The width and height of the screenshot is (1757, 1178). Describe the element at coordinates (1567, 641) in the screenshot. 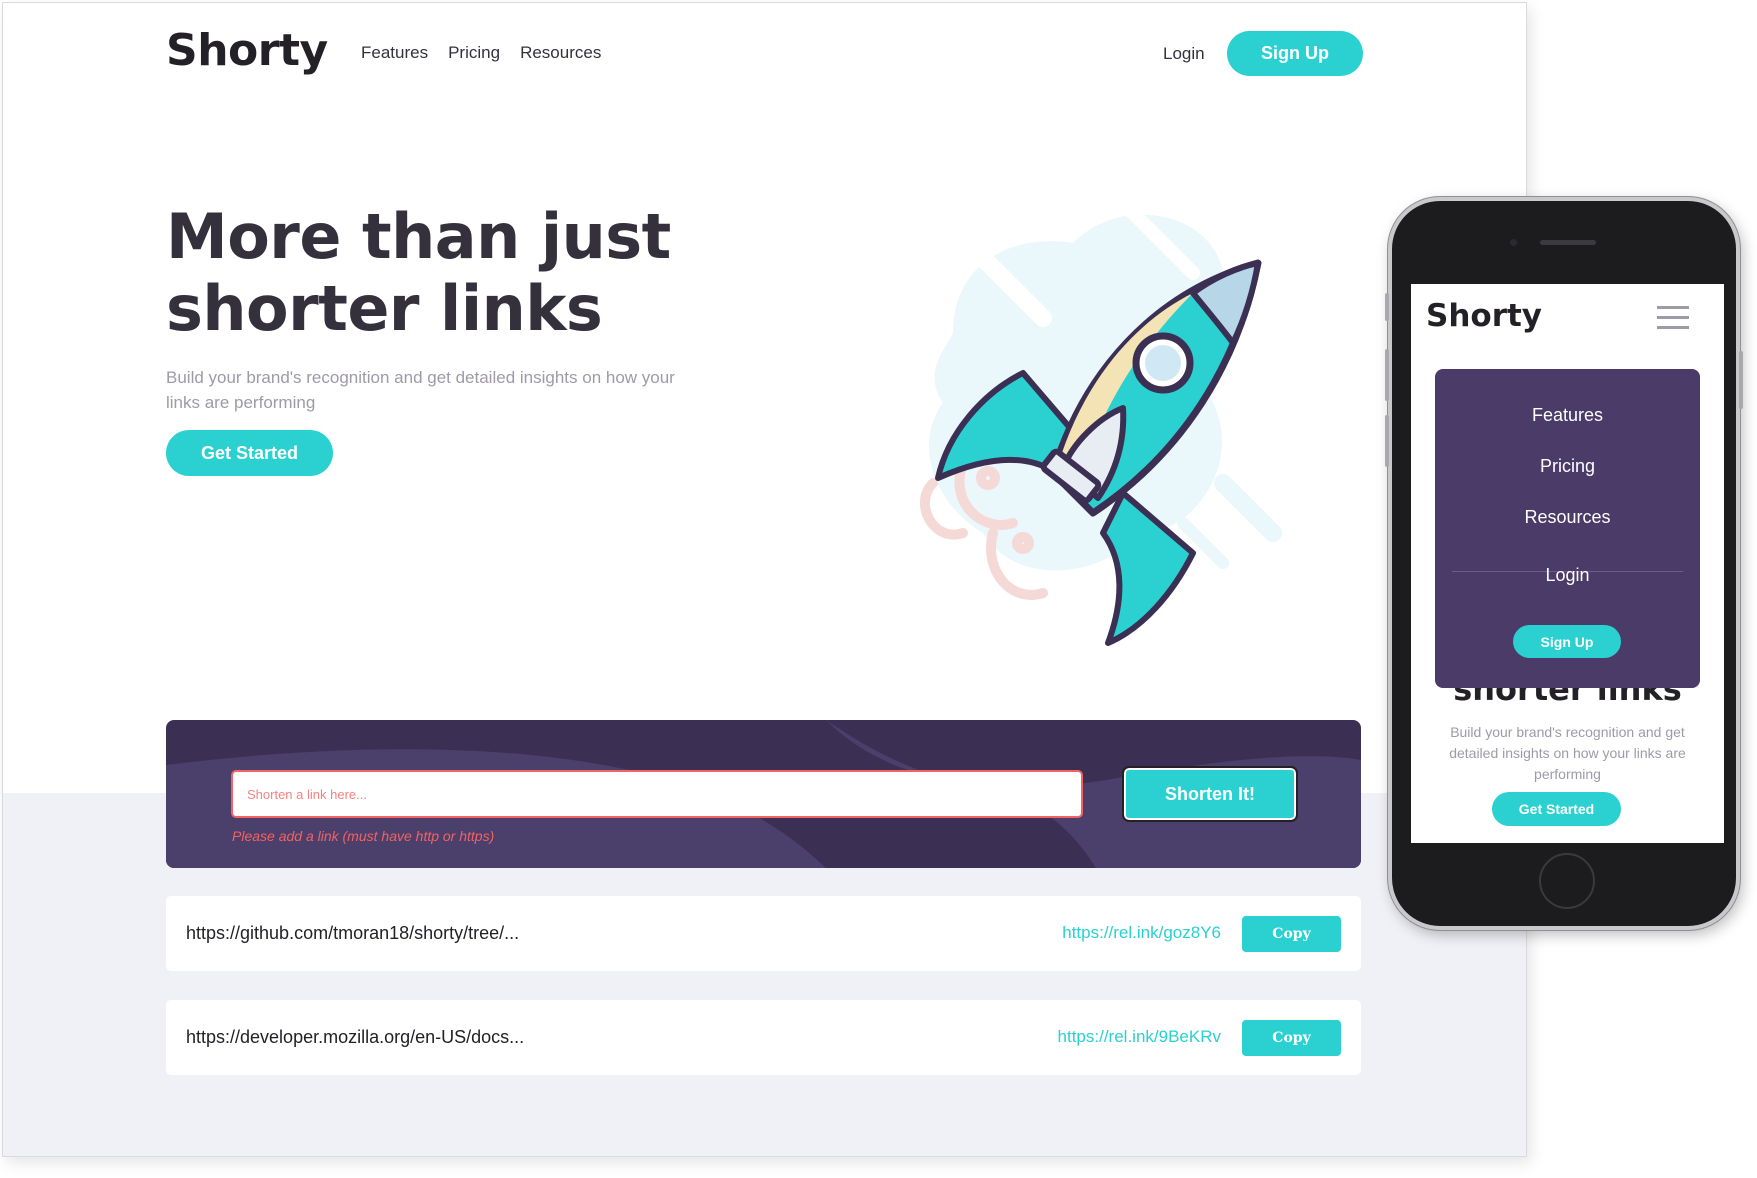

I see `mobile-menu-signup-button: Sign Up` at that location.